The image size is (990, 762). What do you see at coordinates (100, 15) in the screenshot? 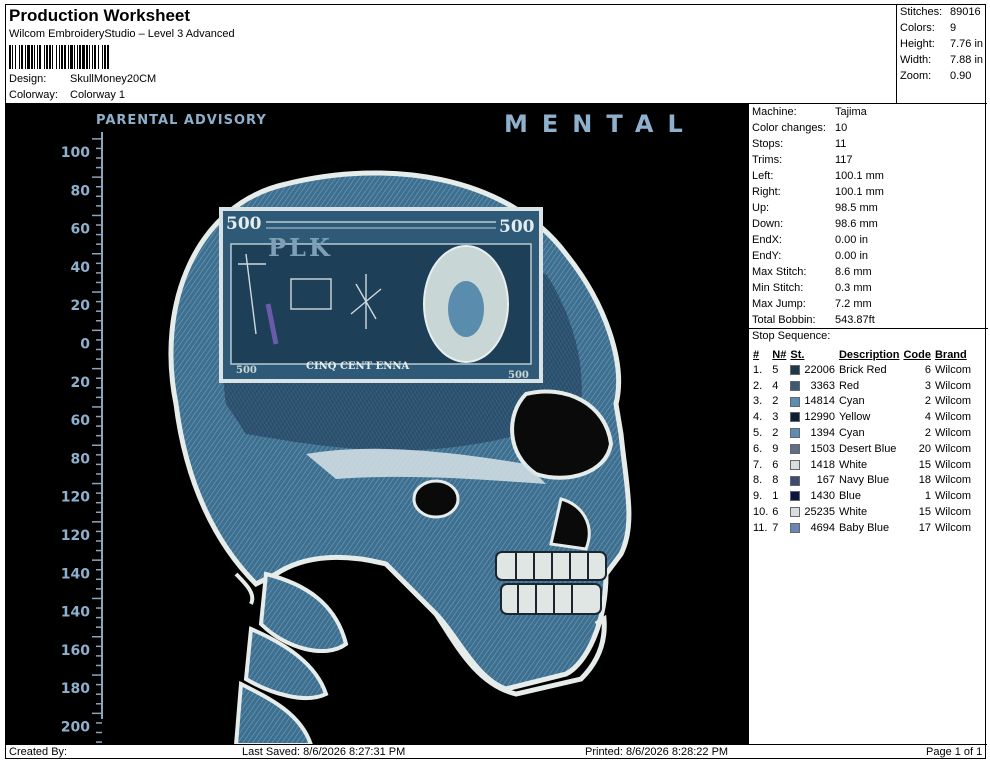
I see `worksheet-title: Production Worksheet` at bounding box center [100, 15].